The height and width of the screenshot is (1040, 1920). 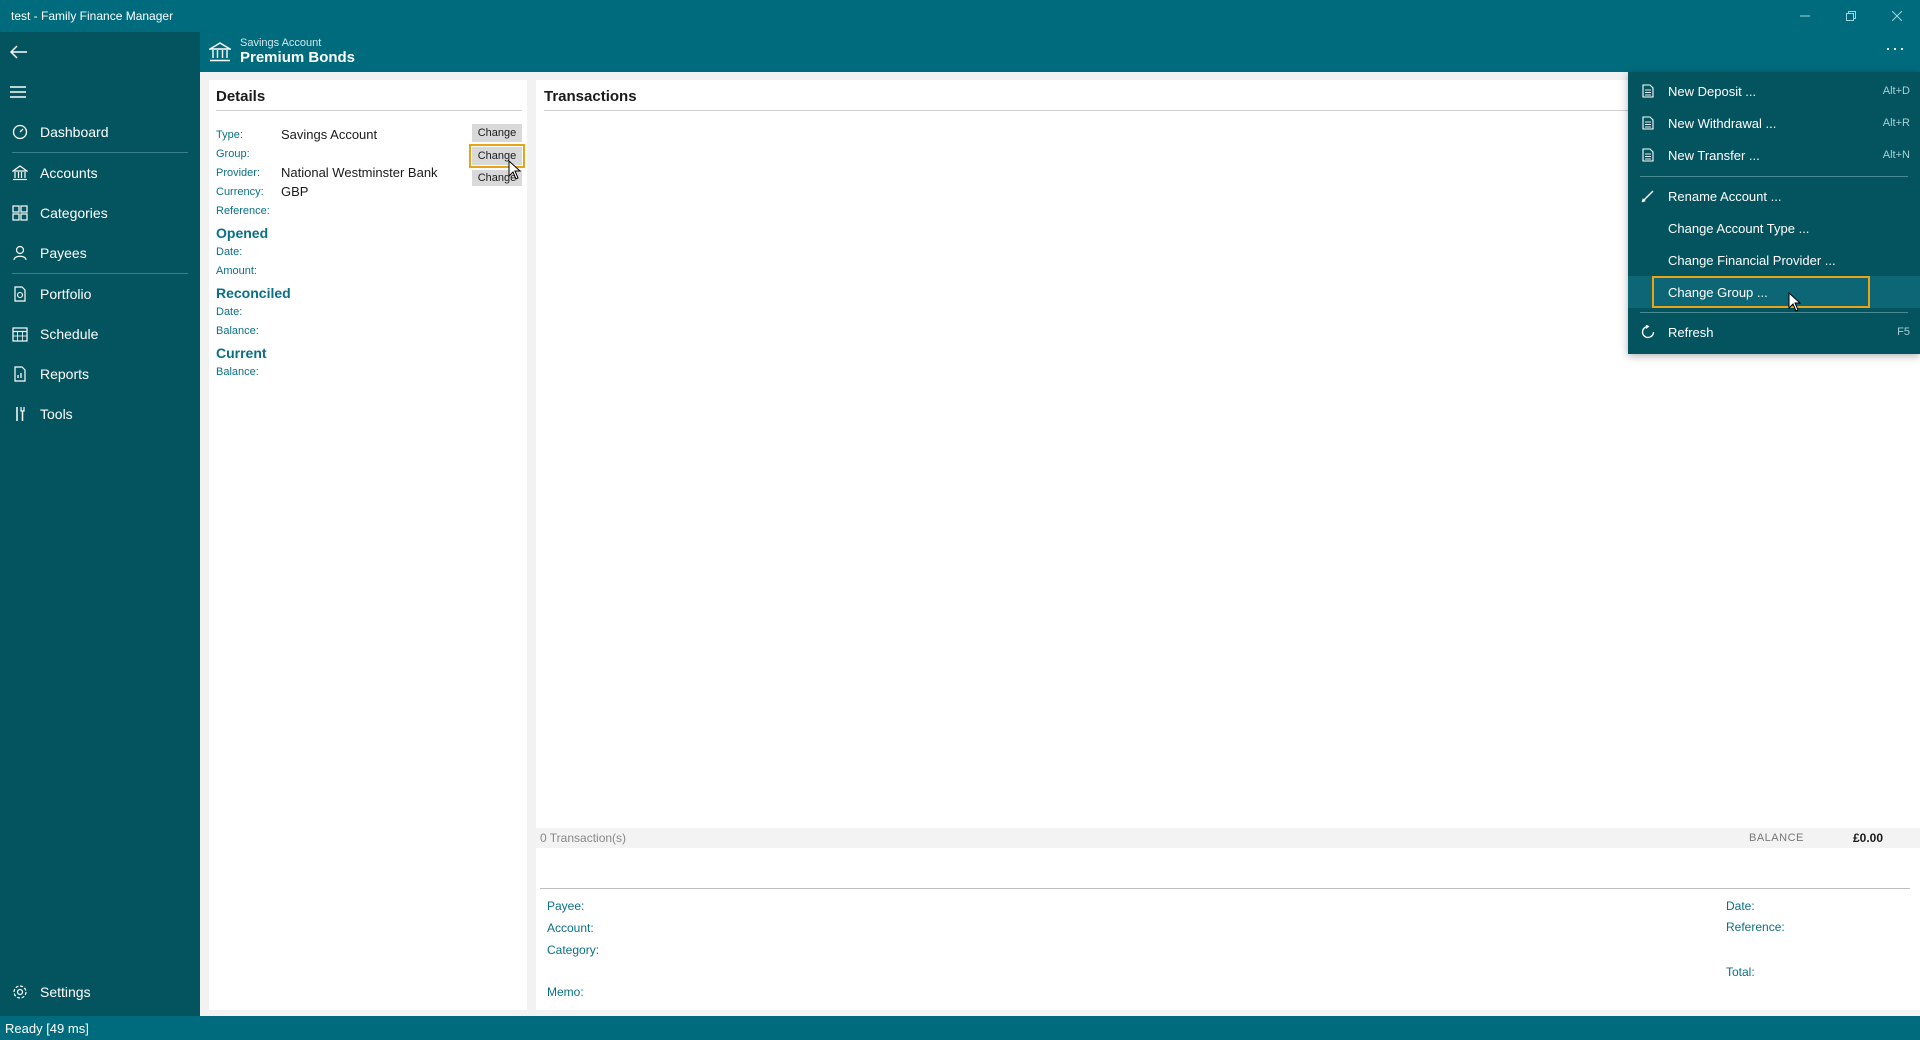 What do you see at coordinates (100, 173) in the screenshot?
I see `sidebar-item-accounts: Accounts` at bounding box center [100, 173].